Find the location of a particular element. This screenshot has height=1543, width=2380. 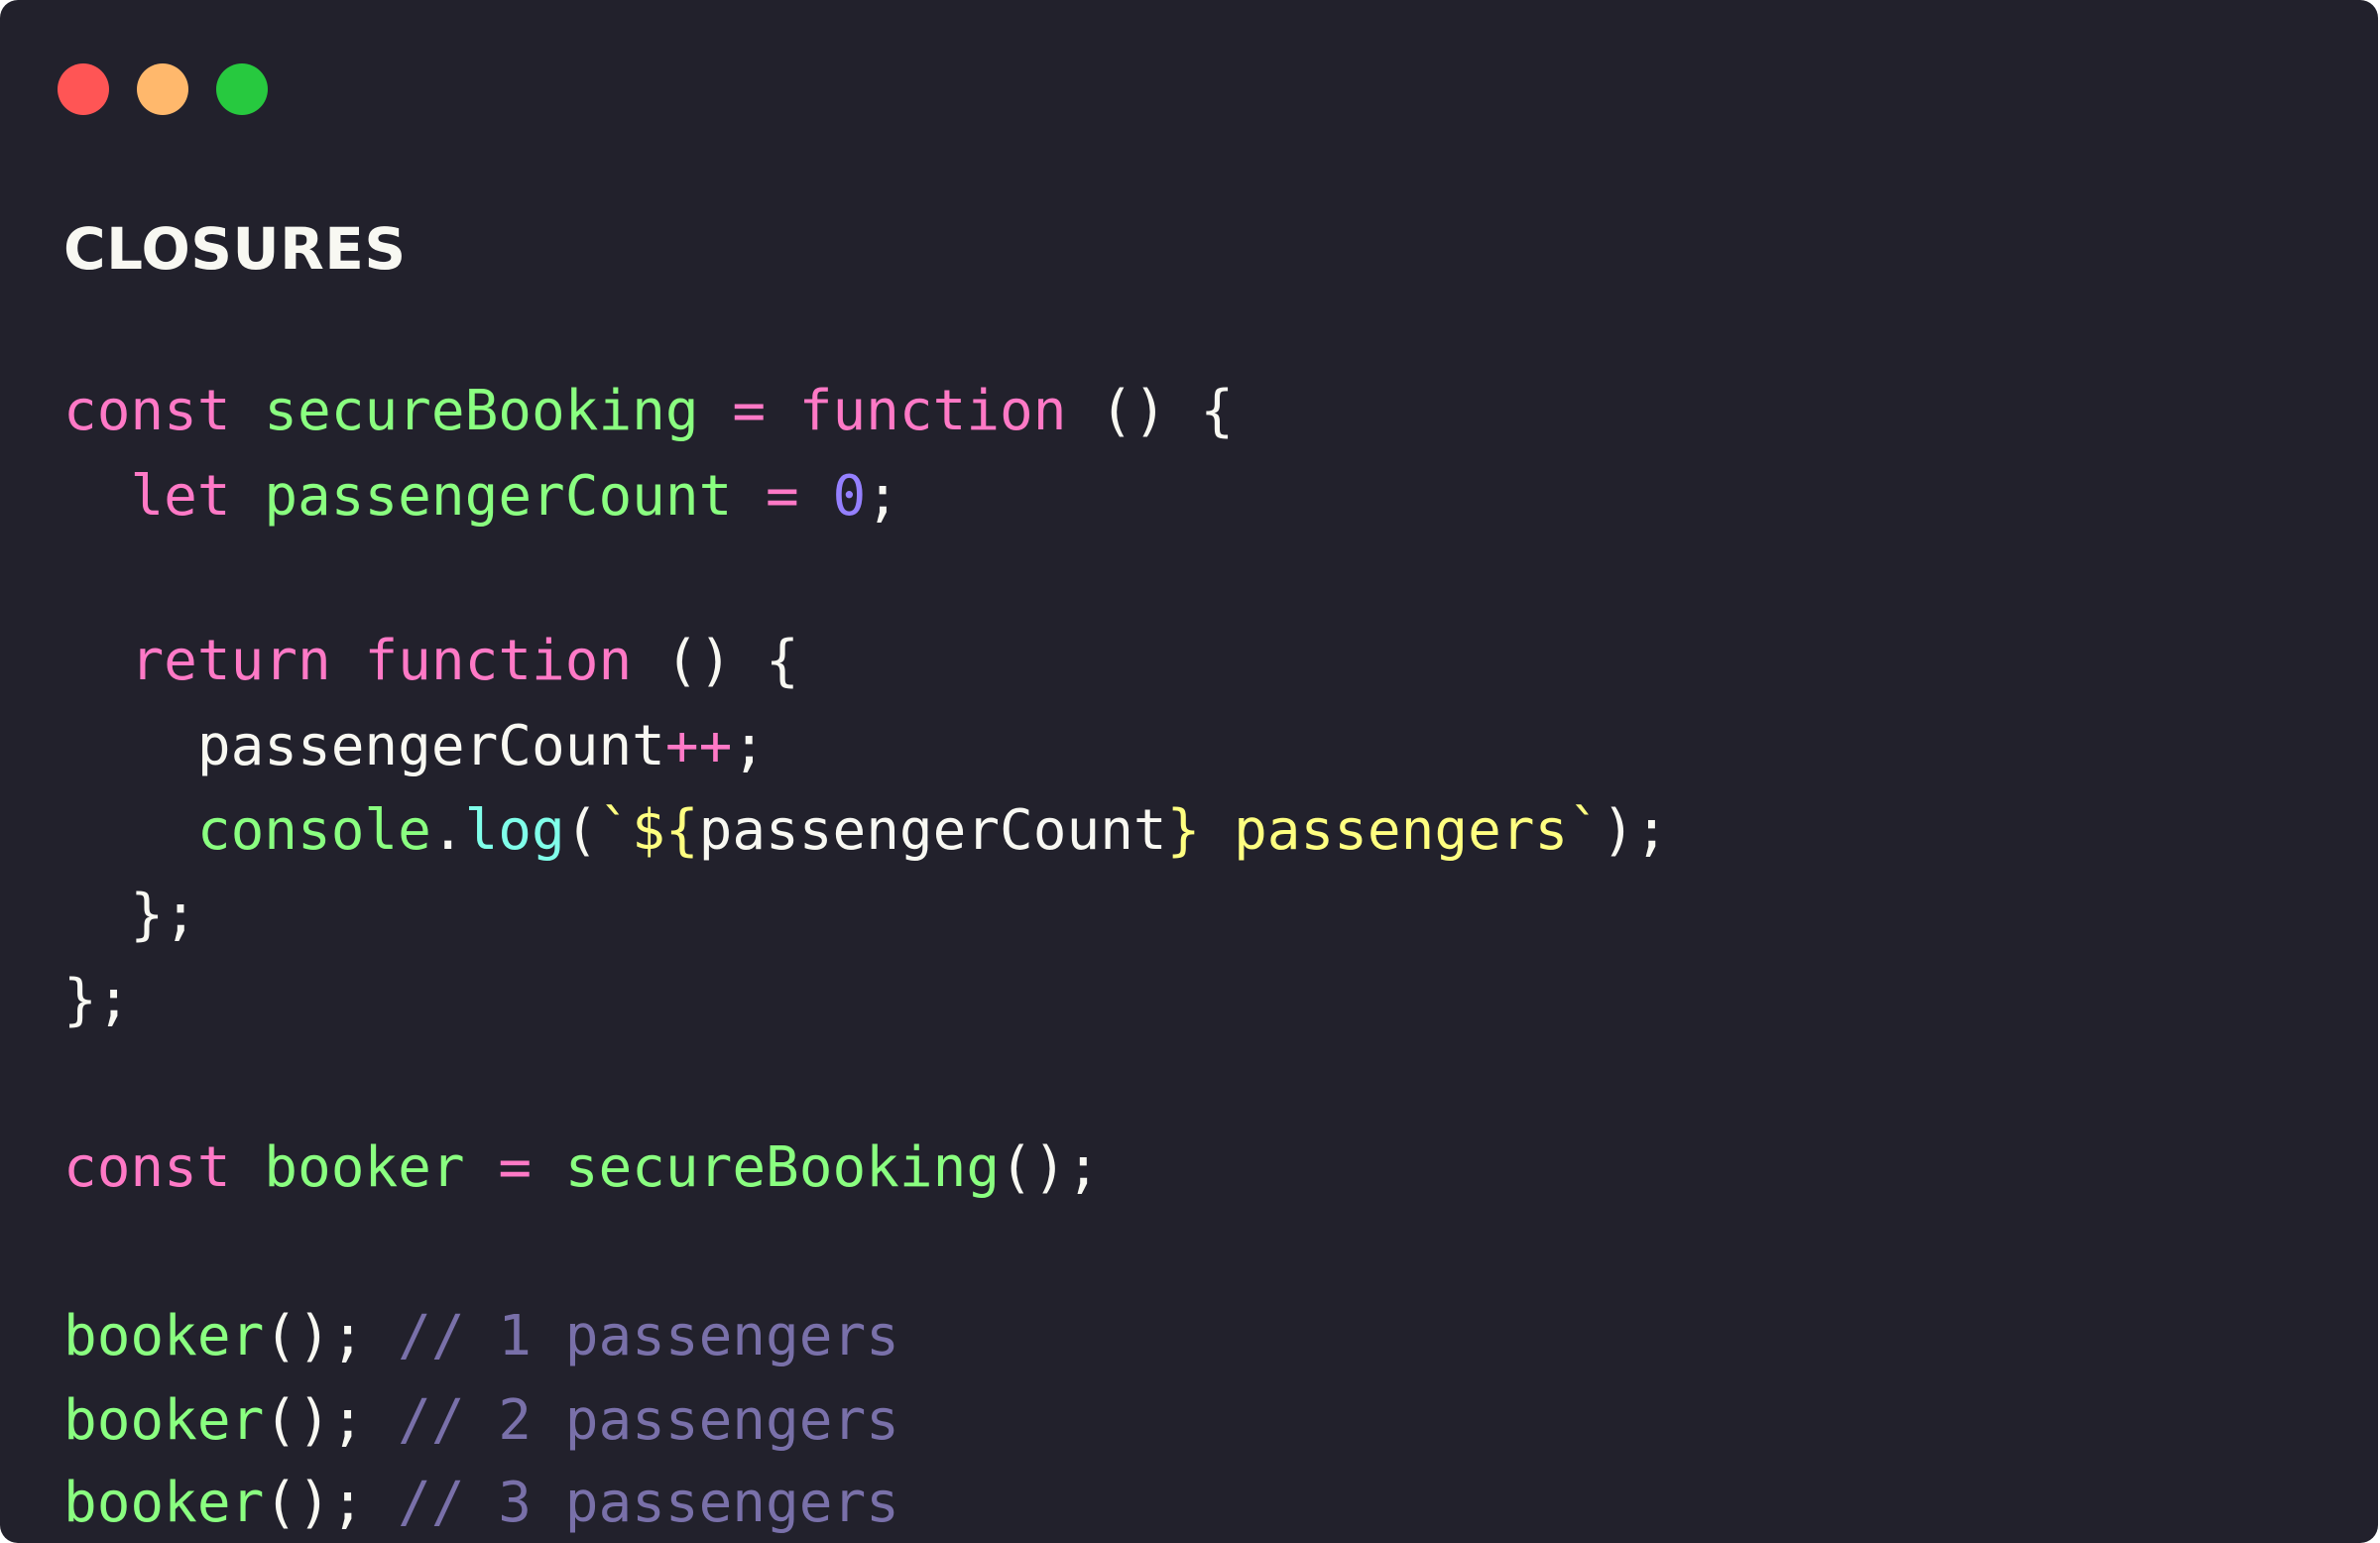

code-token: log is located at coordinates (514, 830).